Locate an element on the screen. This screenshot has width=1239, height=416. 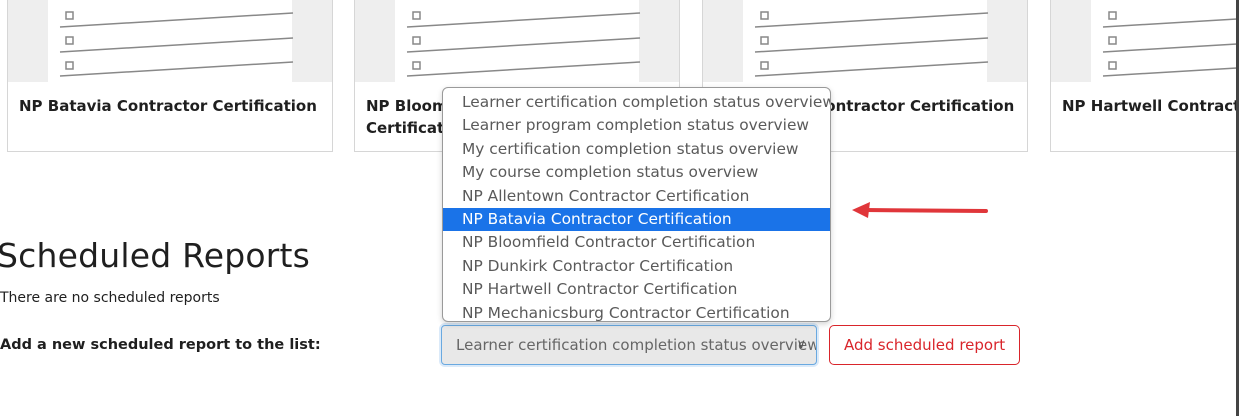
report-card-batavia: NP Batavia Contractor Certification is located at coordinates (170, 76).